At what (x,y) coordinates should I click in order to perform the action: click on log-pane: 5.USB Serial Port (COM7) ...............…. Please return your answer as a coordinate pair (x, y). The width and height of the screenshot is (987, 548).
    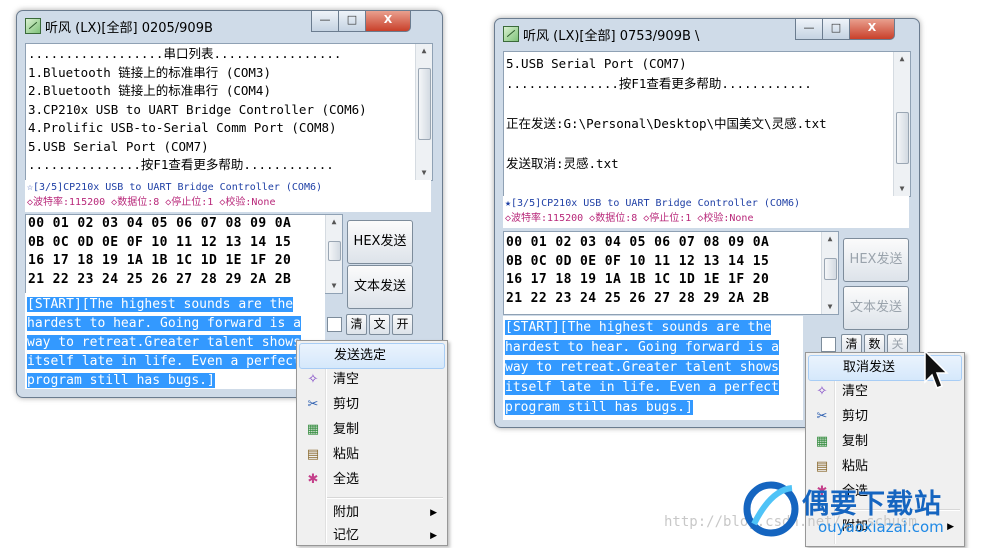
    Looking at the image, I should click on (707, 124).